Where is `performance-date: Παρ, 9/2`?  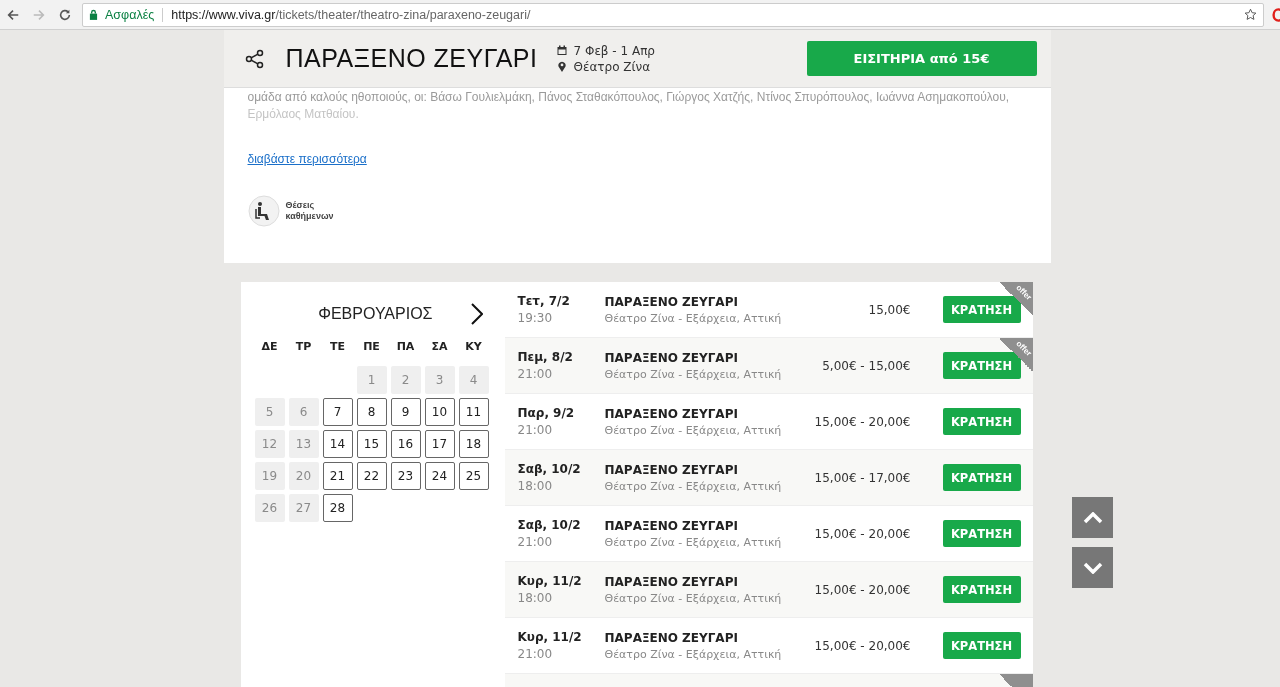
performance-date: Παρ, 9/2 is located at coordinates (546, 413).